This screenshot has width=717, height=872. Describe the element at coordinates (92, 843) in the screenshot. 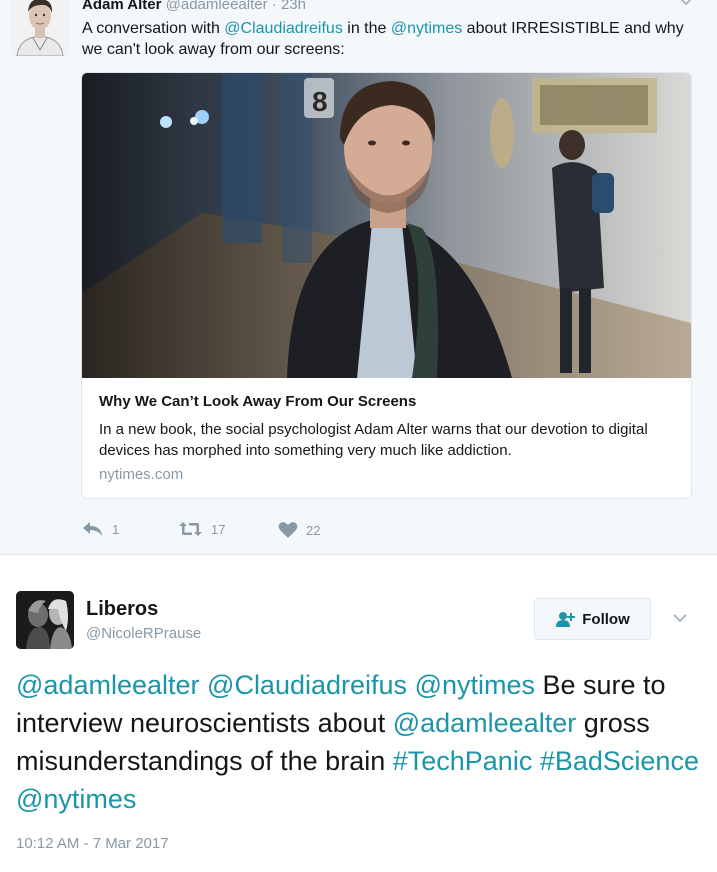

I see `tweet-timestamp: 10:12 AM - 7 Mar 2017` at that location.